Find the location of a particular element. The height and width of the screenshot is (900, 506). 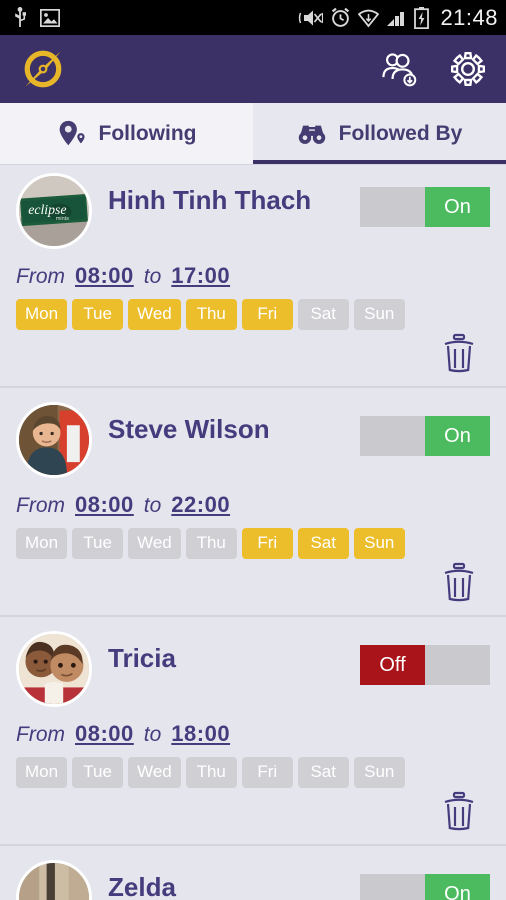

avatar-image-man is located at coordinates (54, 440).